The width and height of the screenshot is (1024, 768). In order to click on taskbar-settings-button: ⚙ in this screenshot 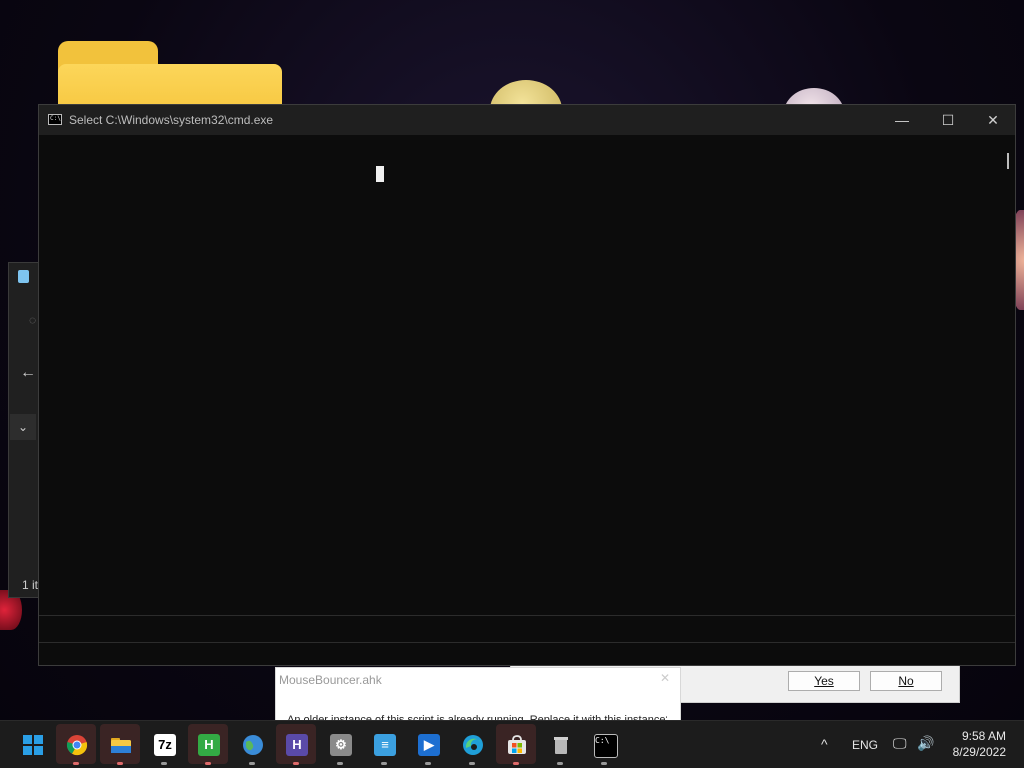, I will do `click(340, 744)`.